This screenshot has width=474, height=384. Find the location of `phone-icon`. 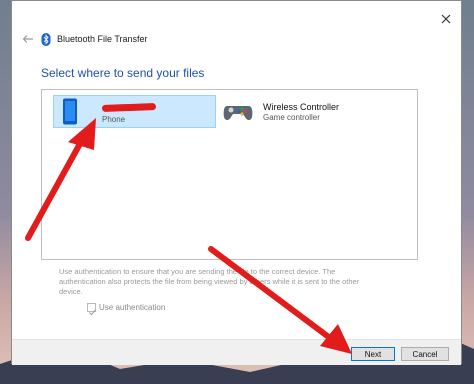

phone-icon is located at coordinates (70, 111).